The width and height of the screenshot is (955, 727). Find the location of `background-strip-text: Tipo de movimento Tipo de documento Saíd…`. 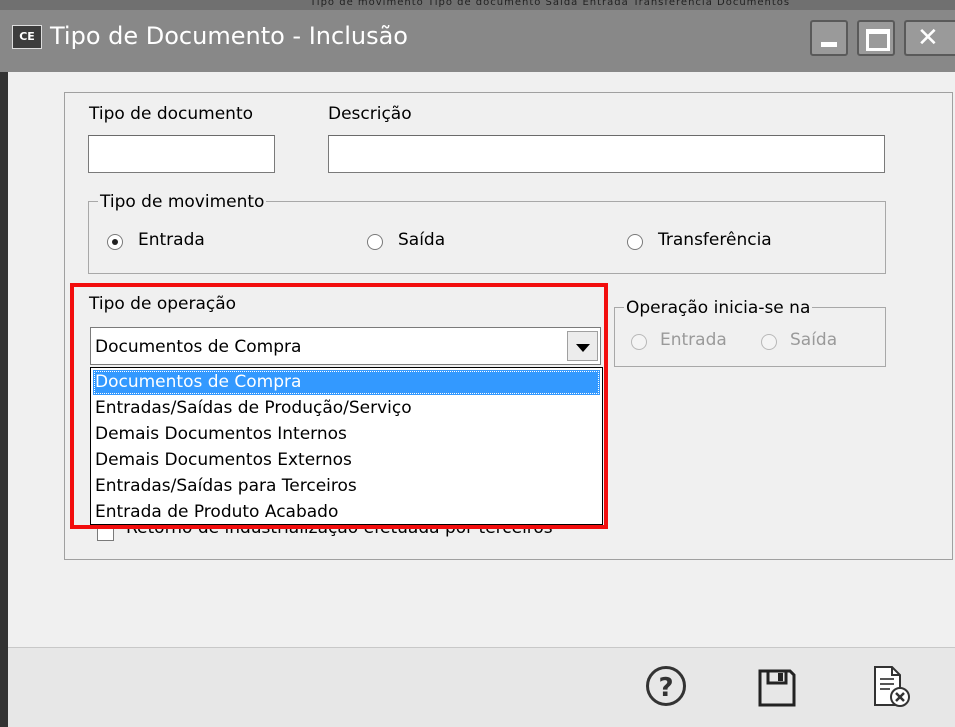

background-strip-text: Tipo de movimento Tipo de documento Saíd… is located at coordinates (550, 4).